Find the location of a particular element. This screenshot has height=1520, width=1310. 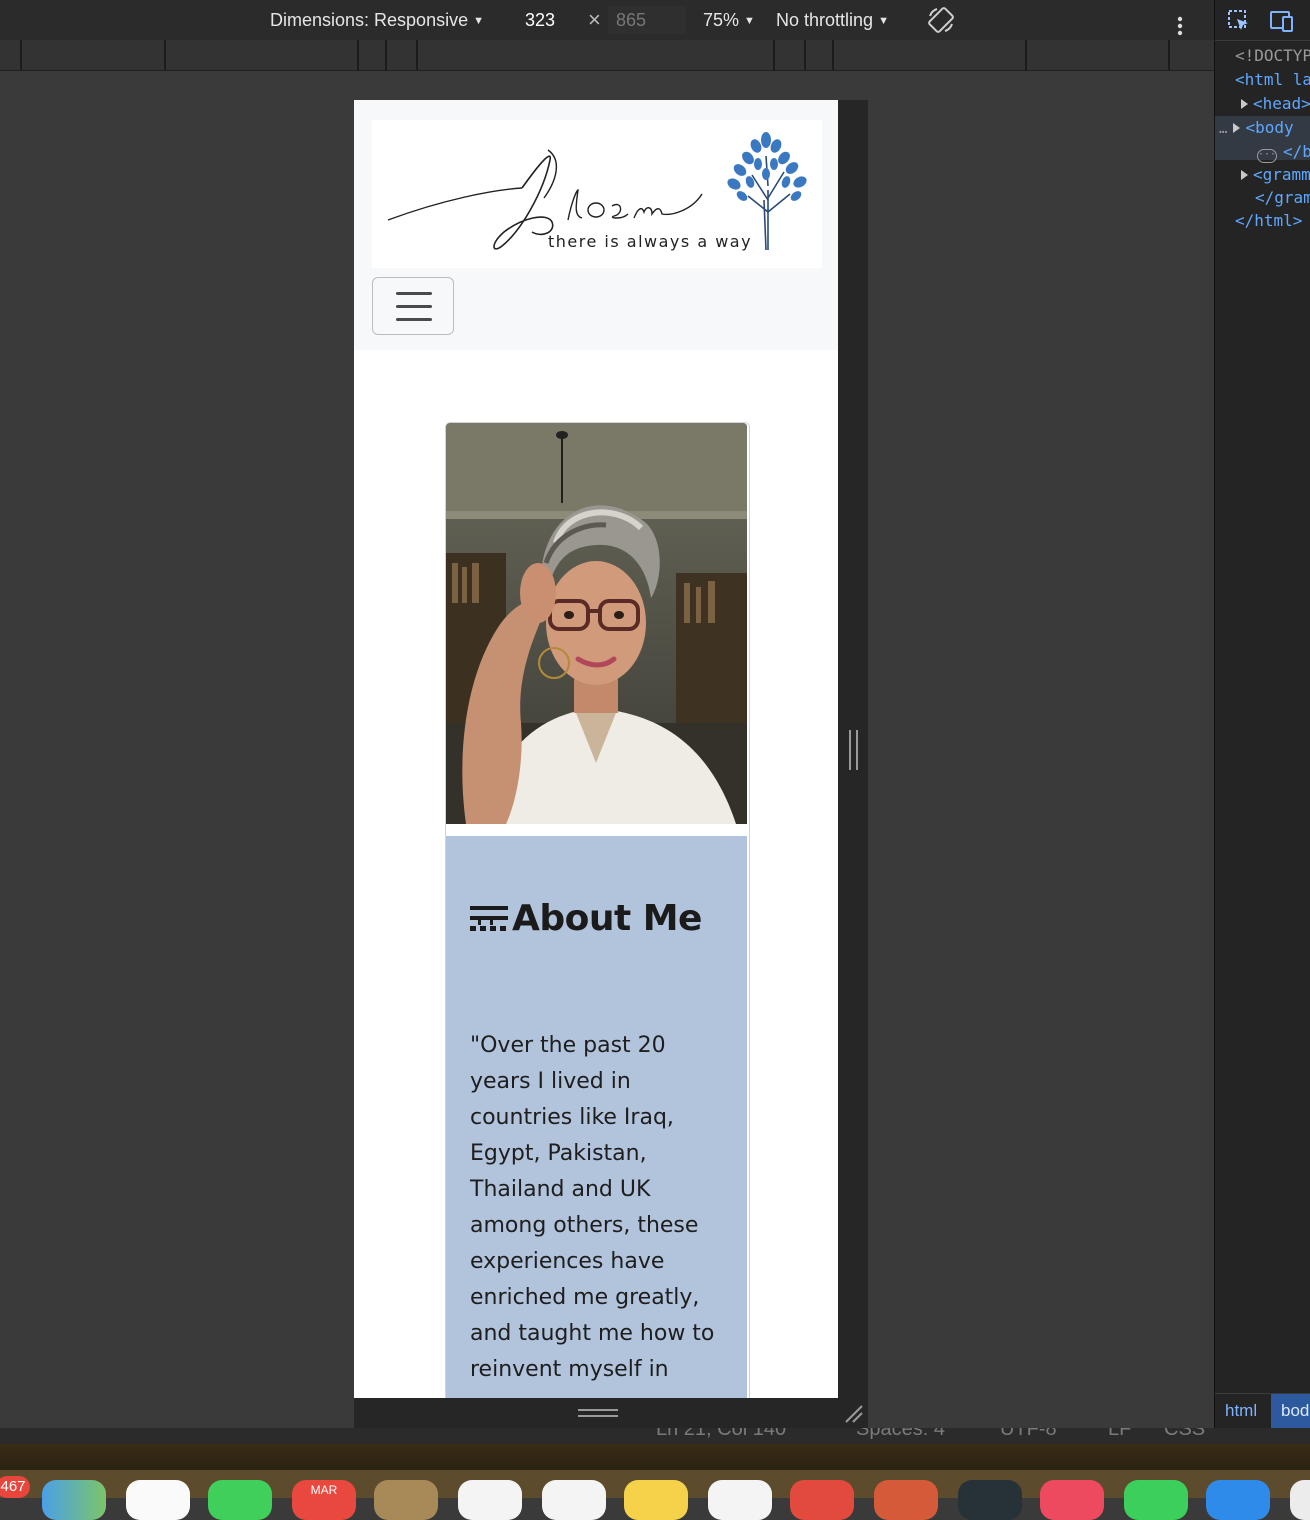

dom-node-grammarly-close: </gram is located at coordinates (1282, 197).